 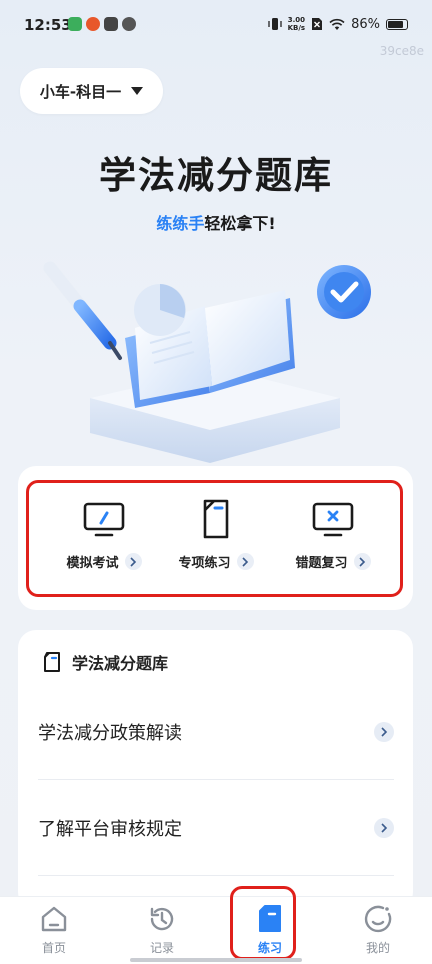 I want to click on nav-item-home: 首页, so click(x=54, y=929).